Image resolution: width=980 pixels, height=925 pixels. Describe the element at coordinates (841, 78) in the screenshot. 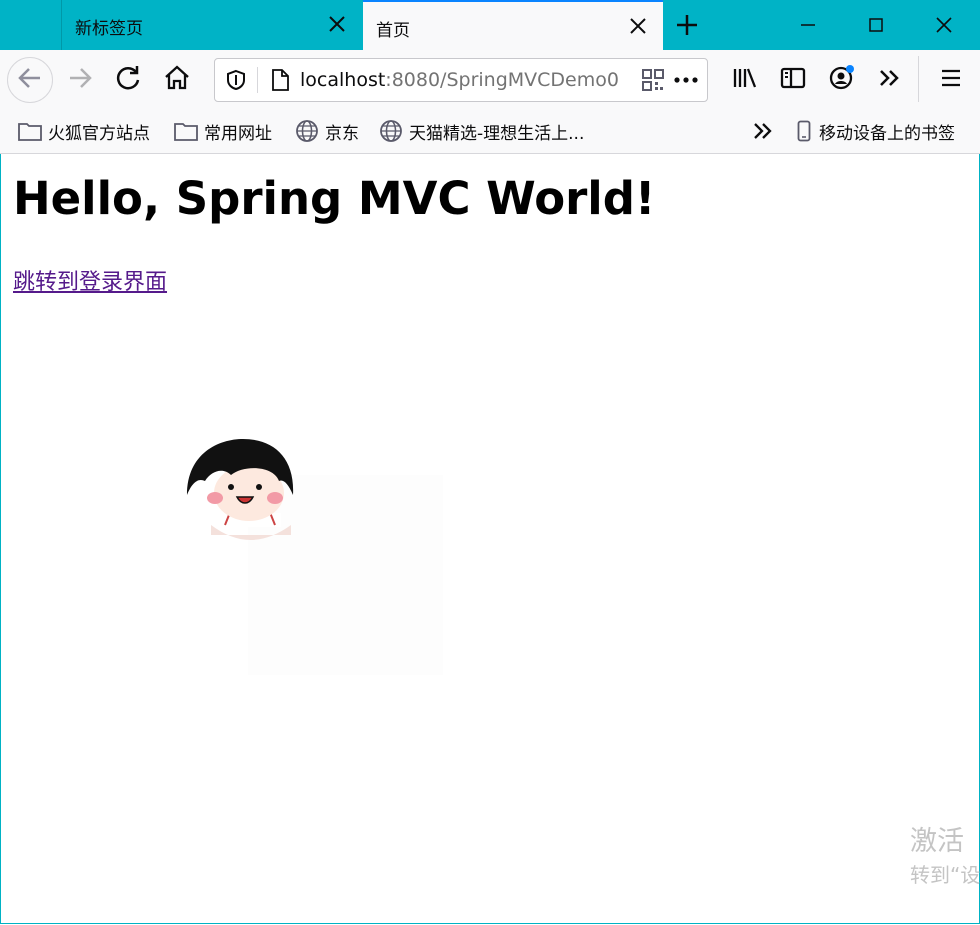

I see `account-icon` at that location.